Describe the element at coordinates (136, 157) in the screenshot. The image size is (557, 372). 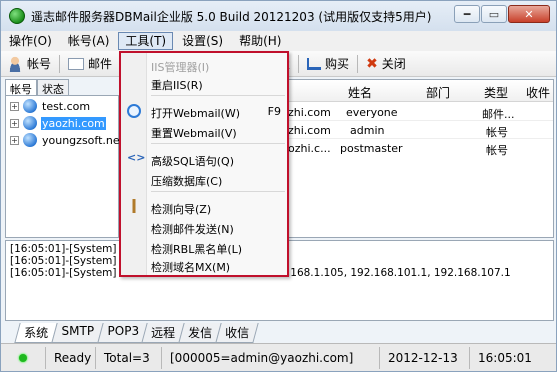
I see `code-icon: <>` at that location.